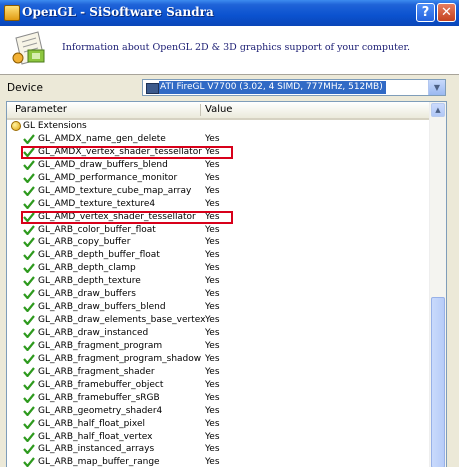  I want to click on list-item: GL_AMD_performance_monitor Yes, so click(219, 178).